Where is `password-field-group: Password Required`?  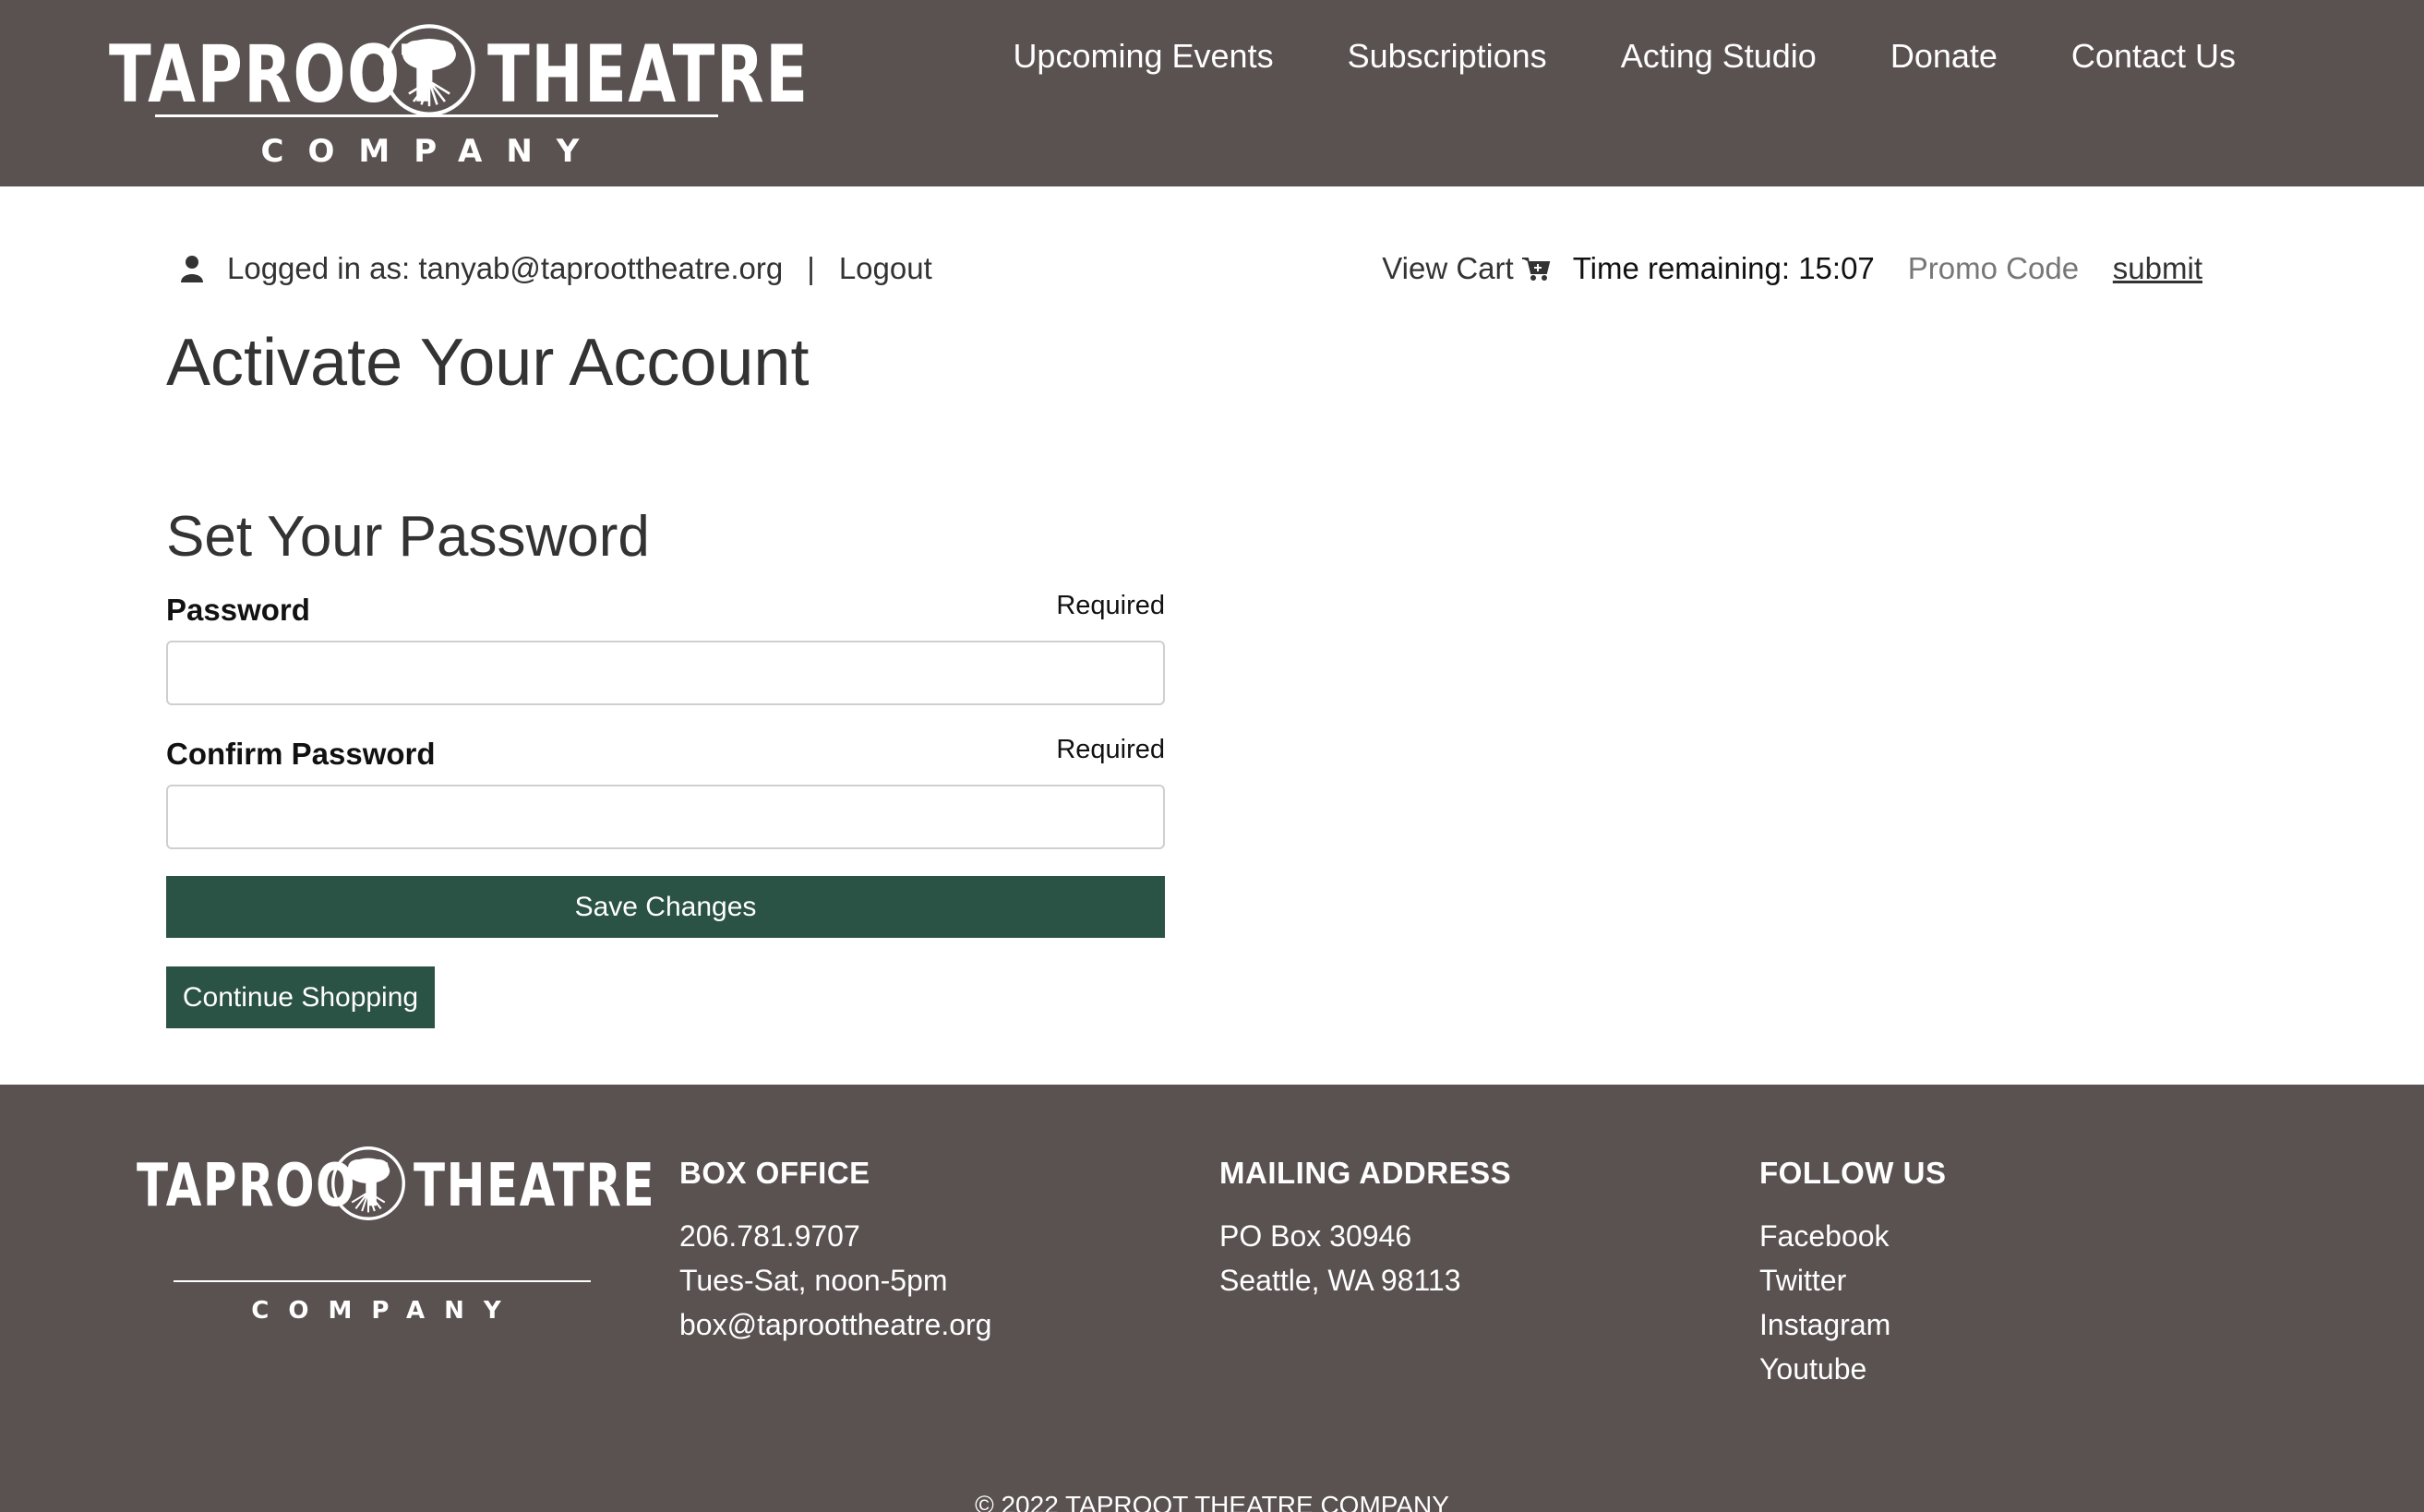 password-field-group: Password Required is located at coordinates (665, 647).